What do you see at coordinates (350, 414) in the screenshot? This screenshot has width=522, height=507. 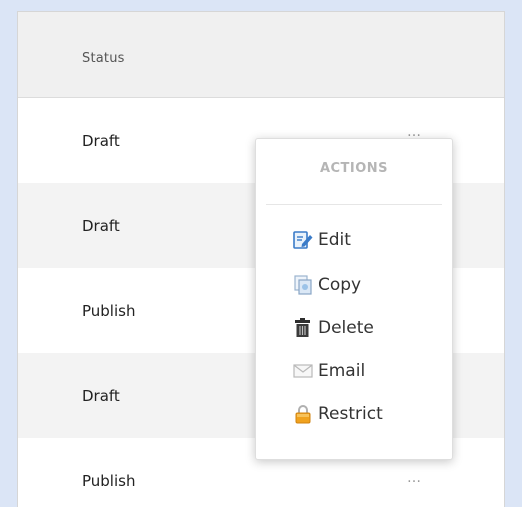 I see `menu-item-label: Restrict` at bounding box center [350, 414].